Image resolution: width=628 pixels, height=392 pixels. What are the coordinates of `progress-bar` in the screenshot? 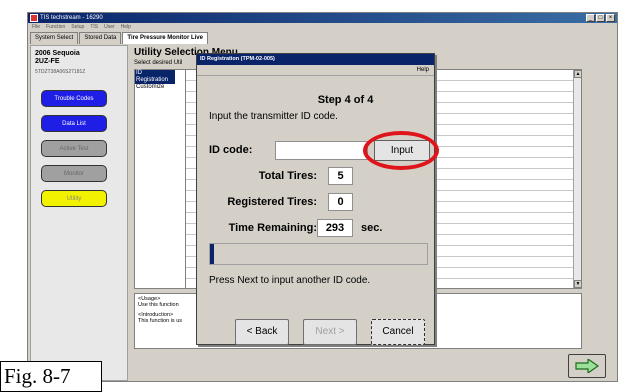 It's located at (318, 254).